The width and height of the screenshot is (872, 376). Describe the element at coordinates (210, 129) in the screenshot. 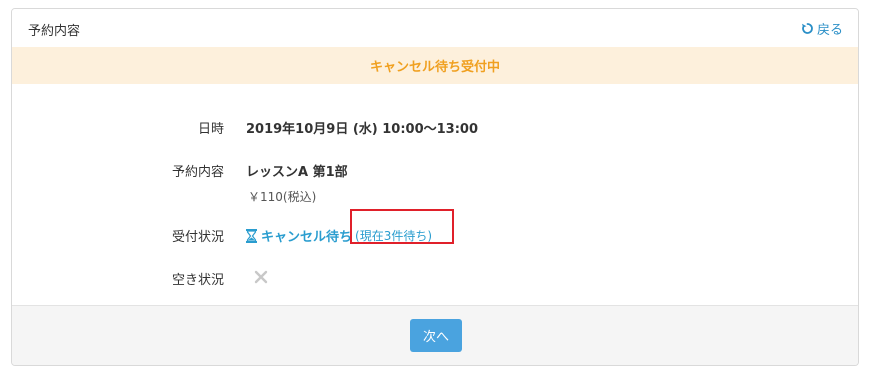

I see `datetime-label: 日時` at that location.